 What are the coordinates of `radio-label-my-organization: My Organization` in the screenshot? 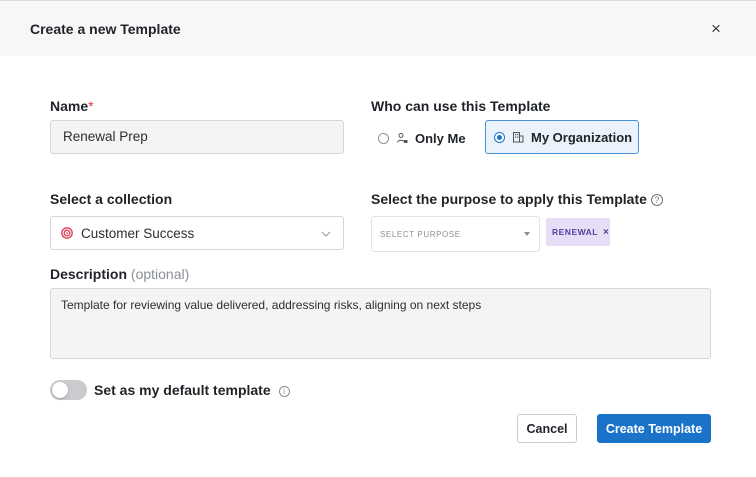 It's located at (582, 137).